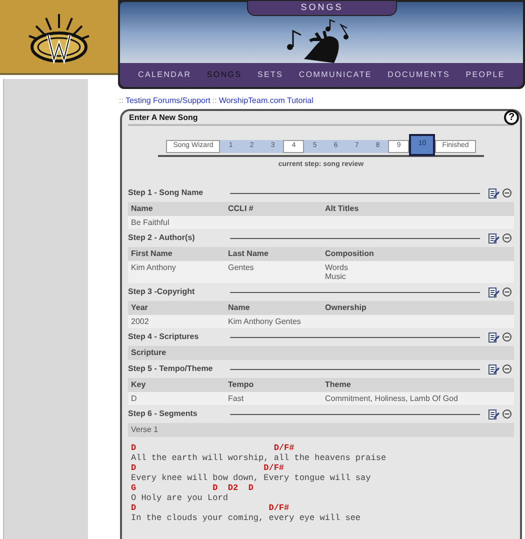 The height and width of the screenshot is (539, 525). Describe the element at coordinates (140, 308) in the screenshot. I see `column-header: Year` at that location.